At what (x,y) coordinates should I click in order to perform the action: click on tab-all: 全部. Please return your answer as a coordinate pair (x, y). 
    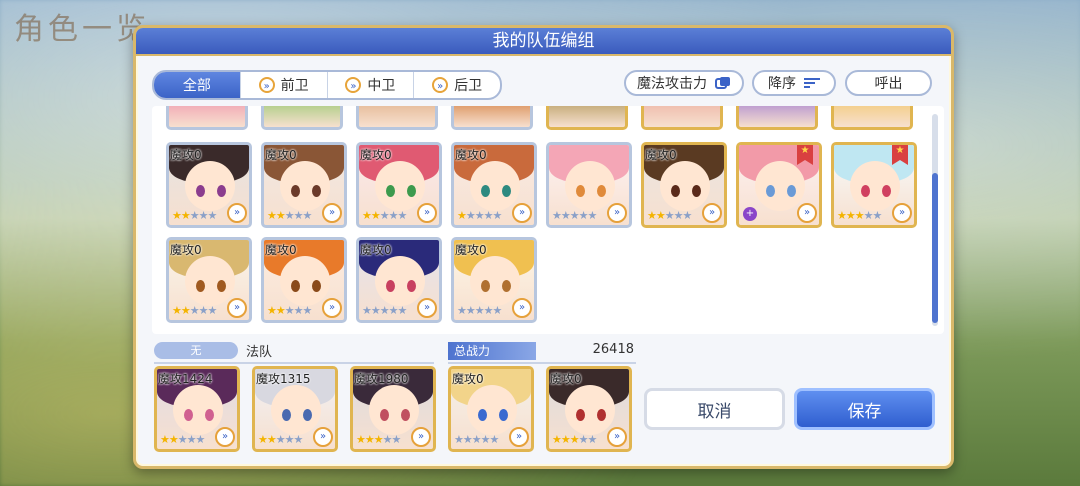
    Looking at the image, I should click on (197, 85).